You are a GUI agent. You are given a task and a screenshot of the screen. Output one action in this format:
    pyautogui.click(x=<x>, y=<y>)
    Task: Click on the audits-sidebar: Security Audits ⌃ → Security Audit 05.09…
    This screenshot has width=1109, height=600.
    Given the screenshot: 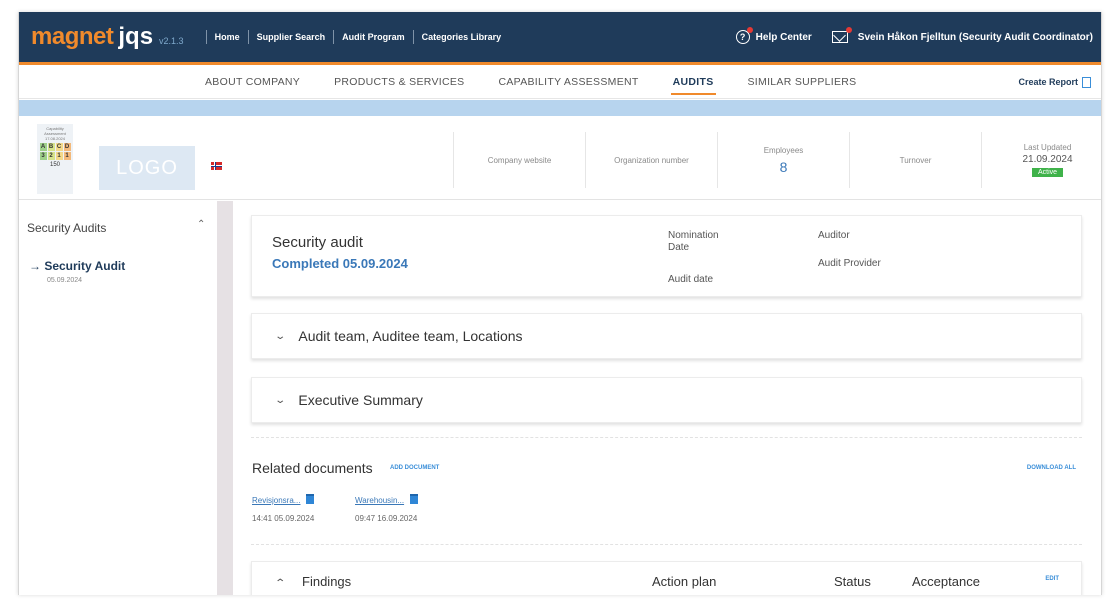 What is the action you would take?
    pyautogui.click(x=126, y=398)
    